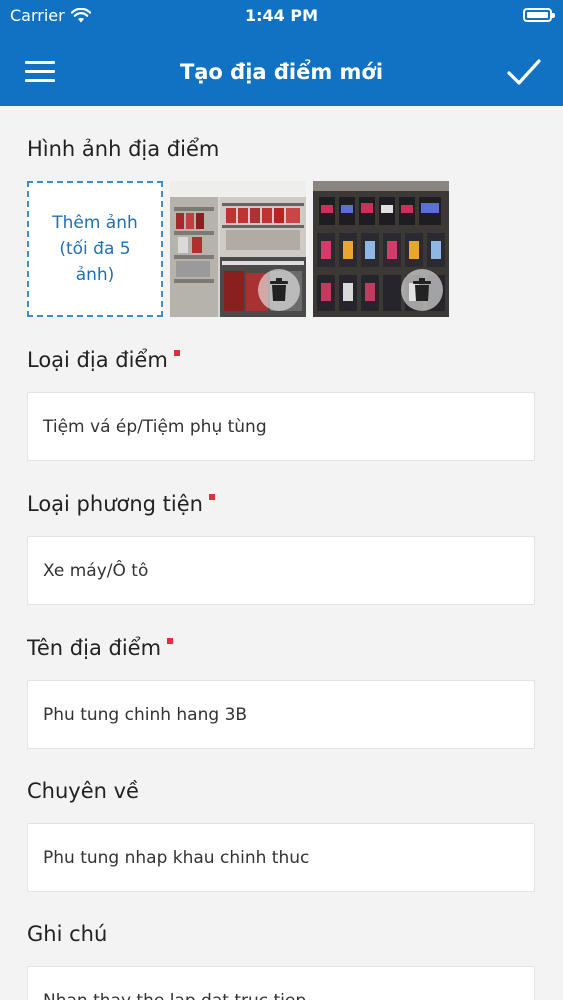 This screenshot has width=563, height=1000. Describe the element at coordinates (83, 791) in the screenshot. I see `specialty-label: Chuyên về` at that location.